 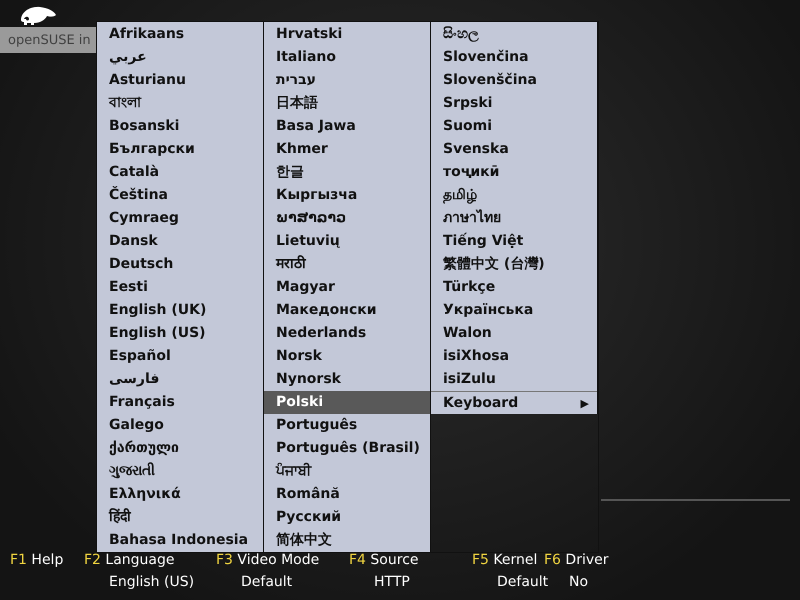 I want to click on language-option: Slovenčina, so click(x=514, y=57).